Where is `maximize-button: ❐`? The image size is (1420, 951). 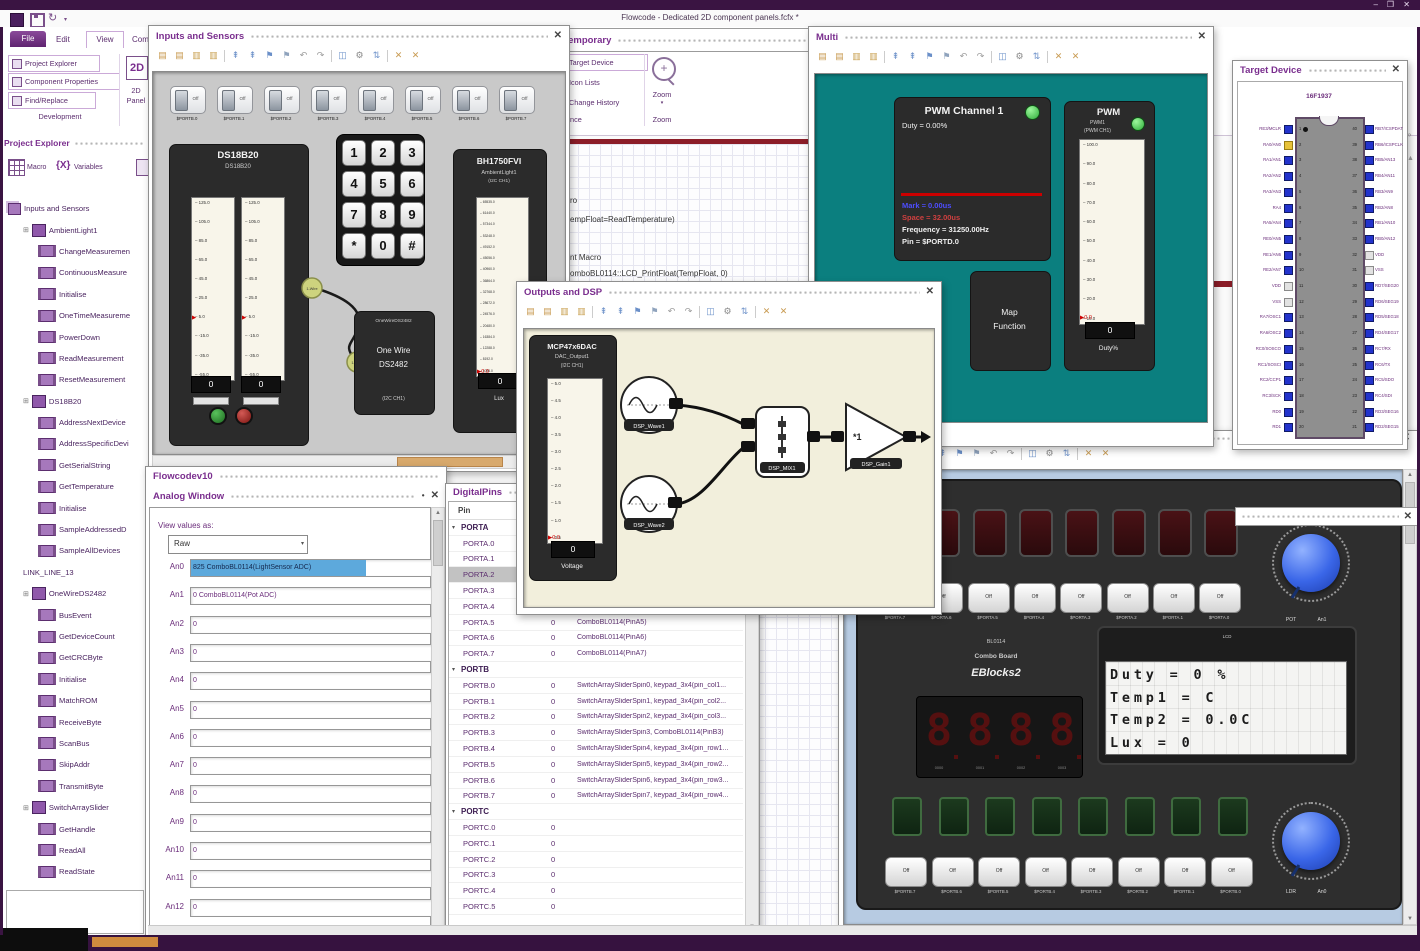 maximize-button: ❐ is located at coordinates (1390, 4).